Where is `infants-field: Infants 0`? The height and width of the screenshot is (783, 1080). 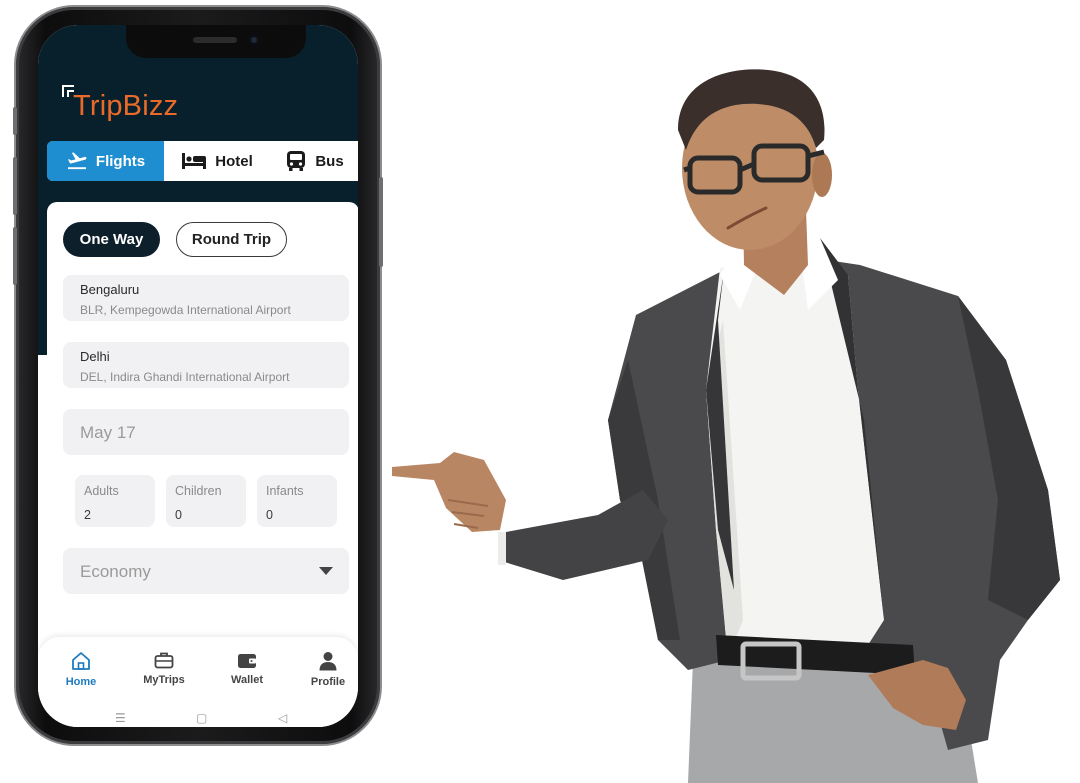
infants-field: Infants 0 is located at coordinates (297, 501).